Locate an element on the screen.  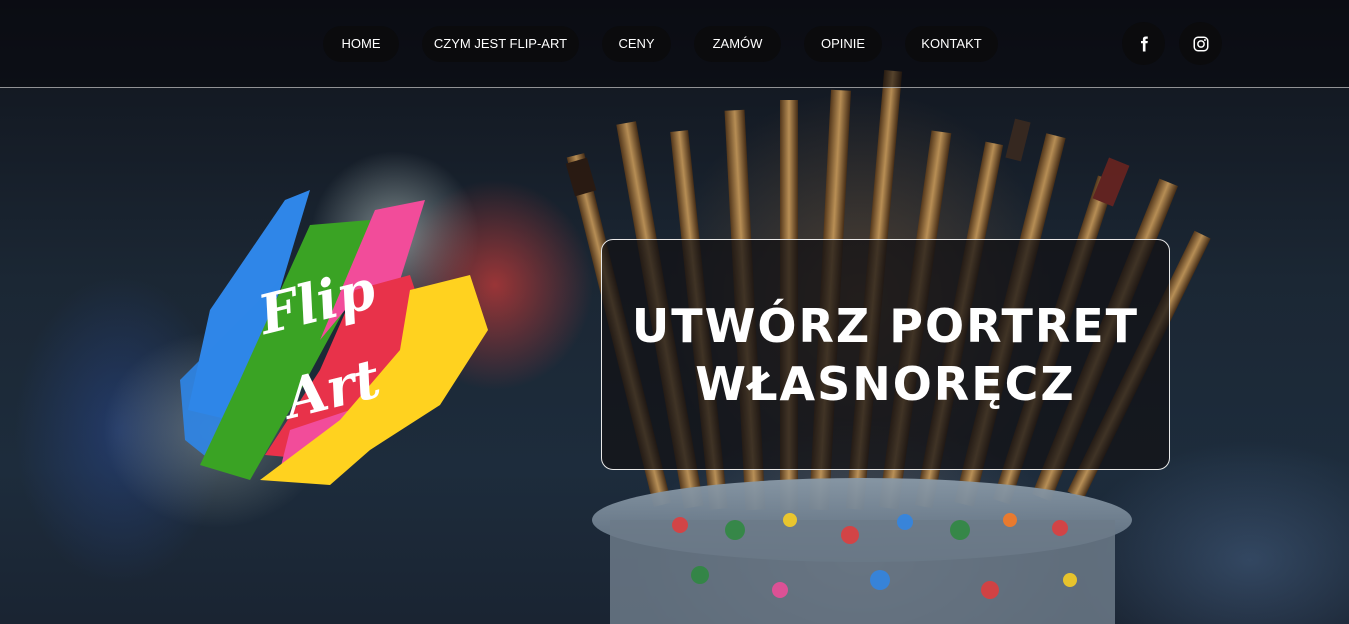
nav-item-kontakt: KONTAKT is located at coordinates (951, 44).